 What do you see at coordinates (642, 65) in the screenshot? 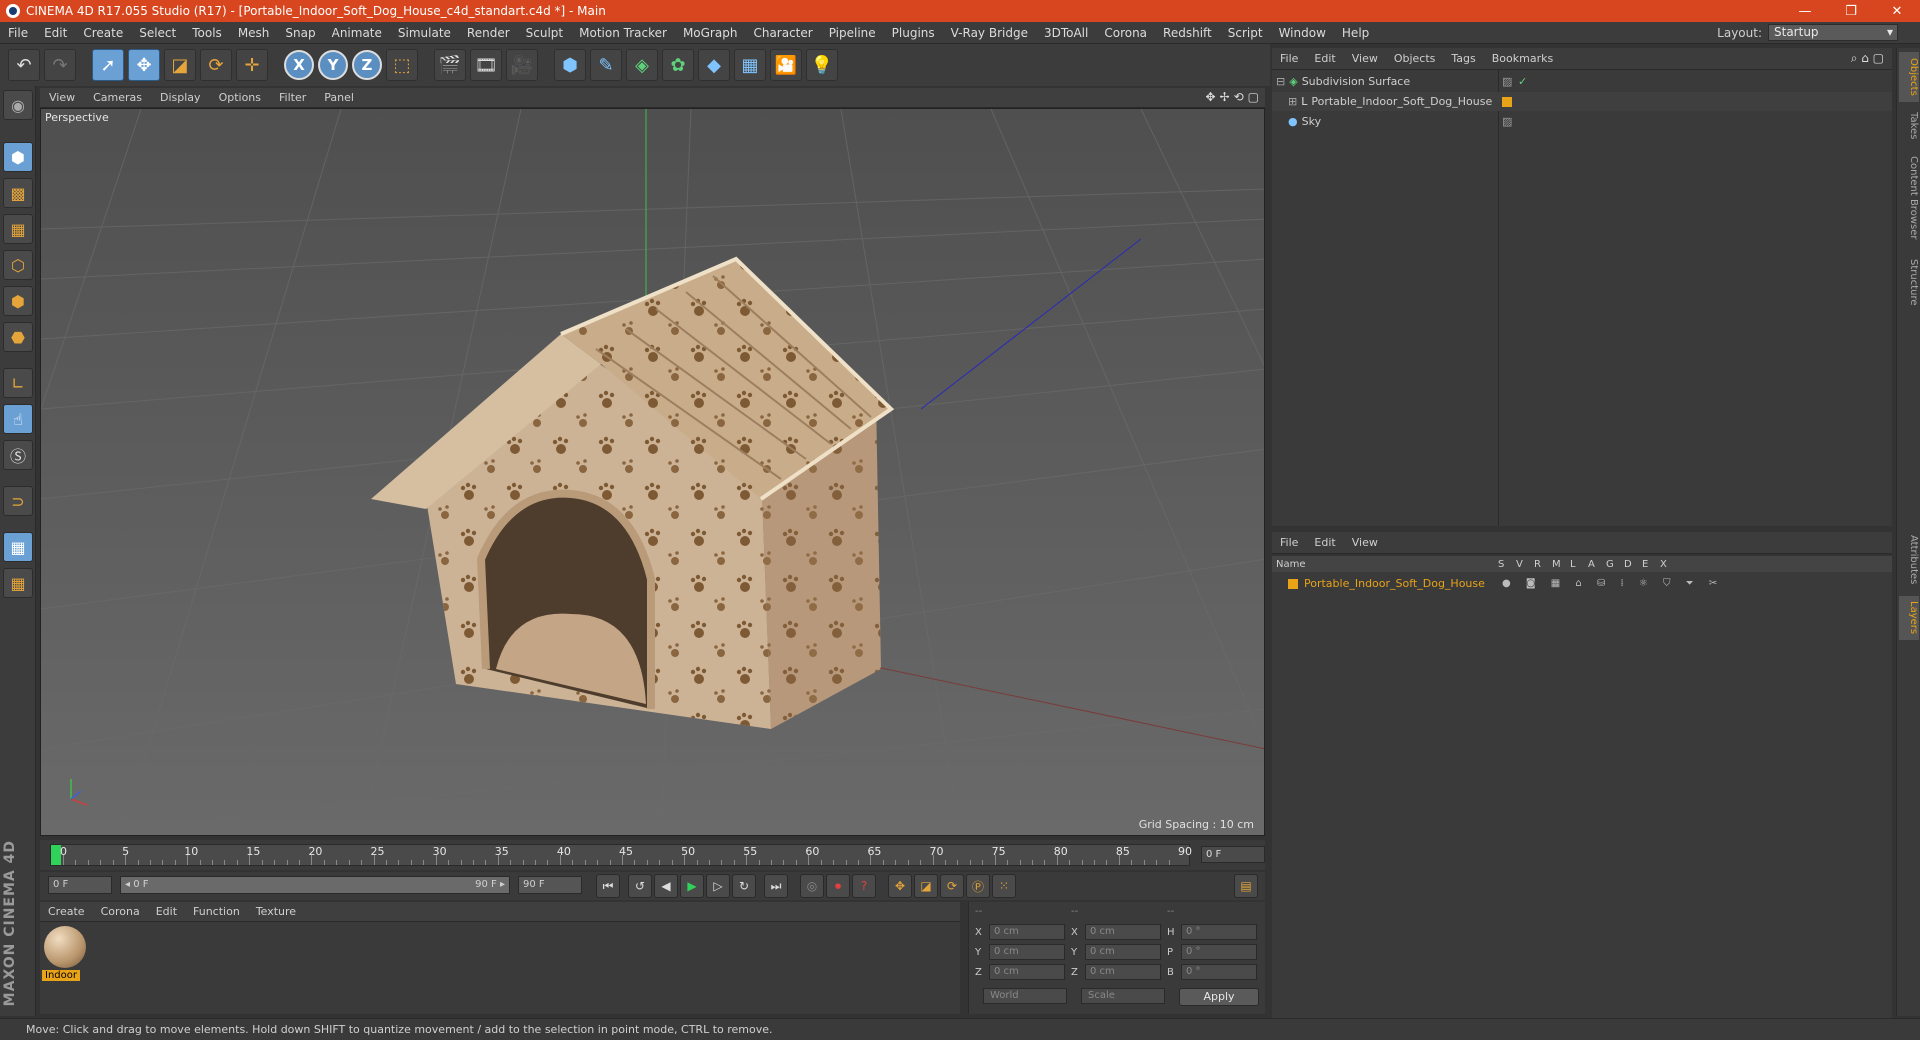
I see `subdivision-surface-icon: ◈` at bounding box center [642, 65].